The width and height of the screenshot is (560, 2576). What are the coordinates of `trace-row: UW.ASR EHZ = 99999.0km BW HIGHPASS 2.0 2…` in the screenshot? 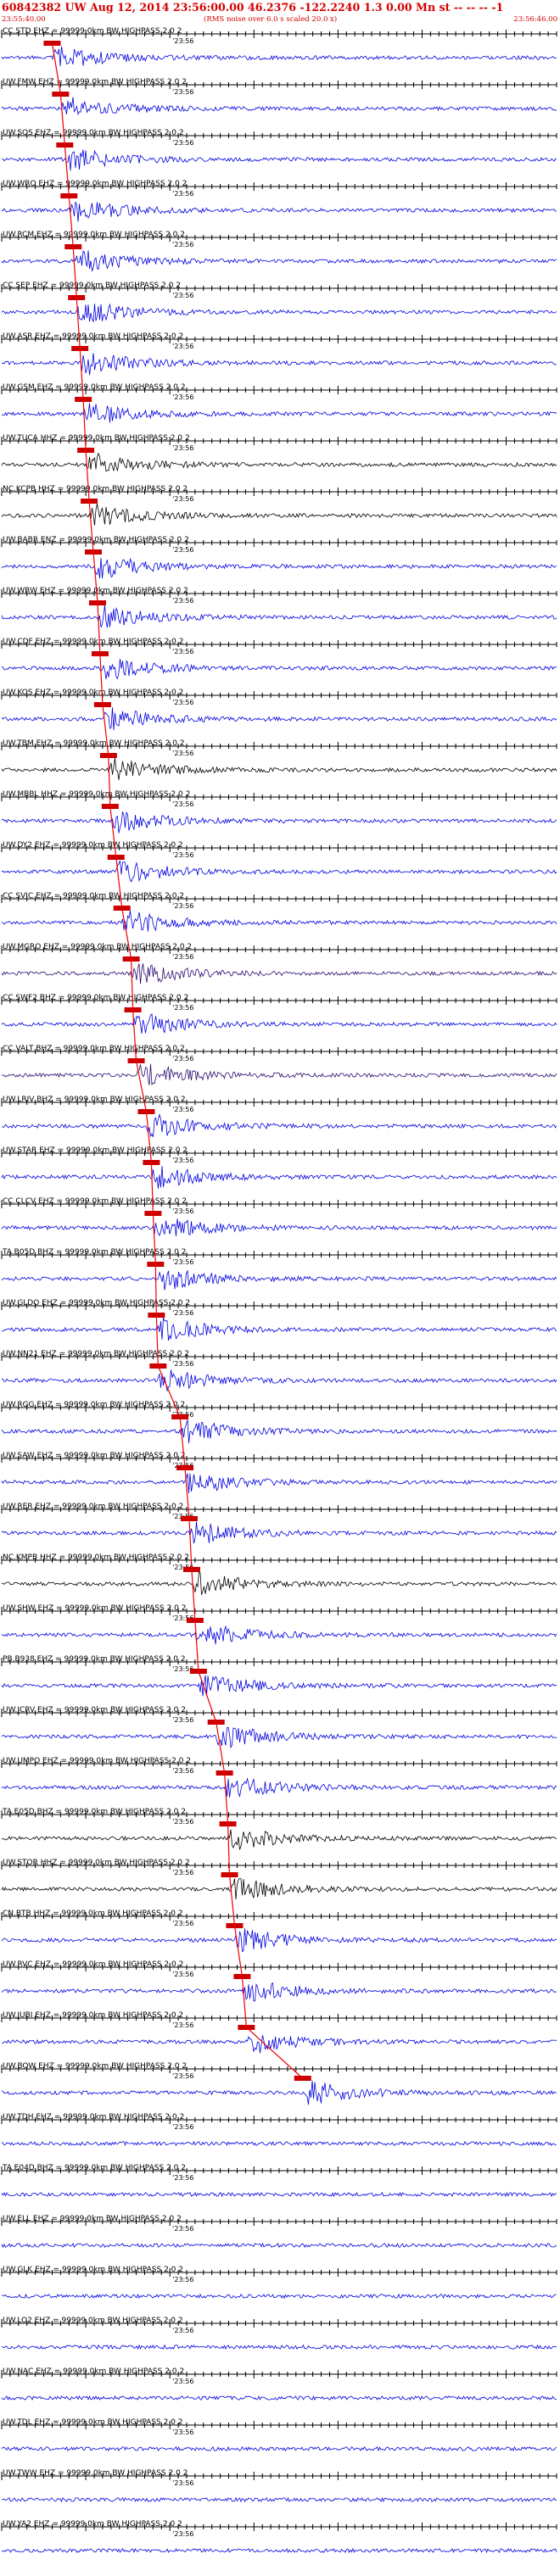 It's located at (279, 354).